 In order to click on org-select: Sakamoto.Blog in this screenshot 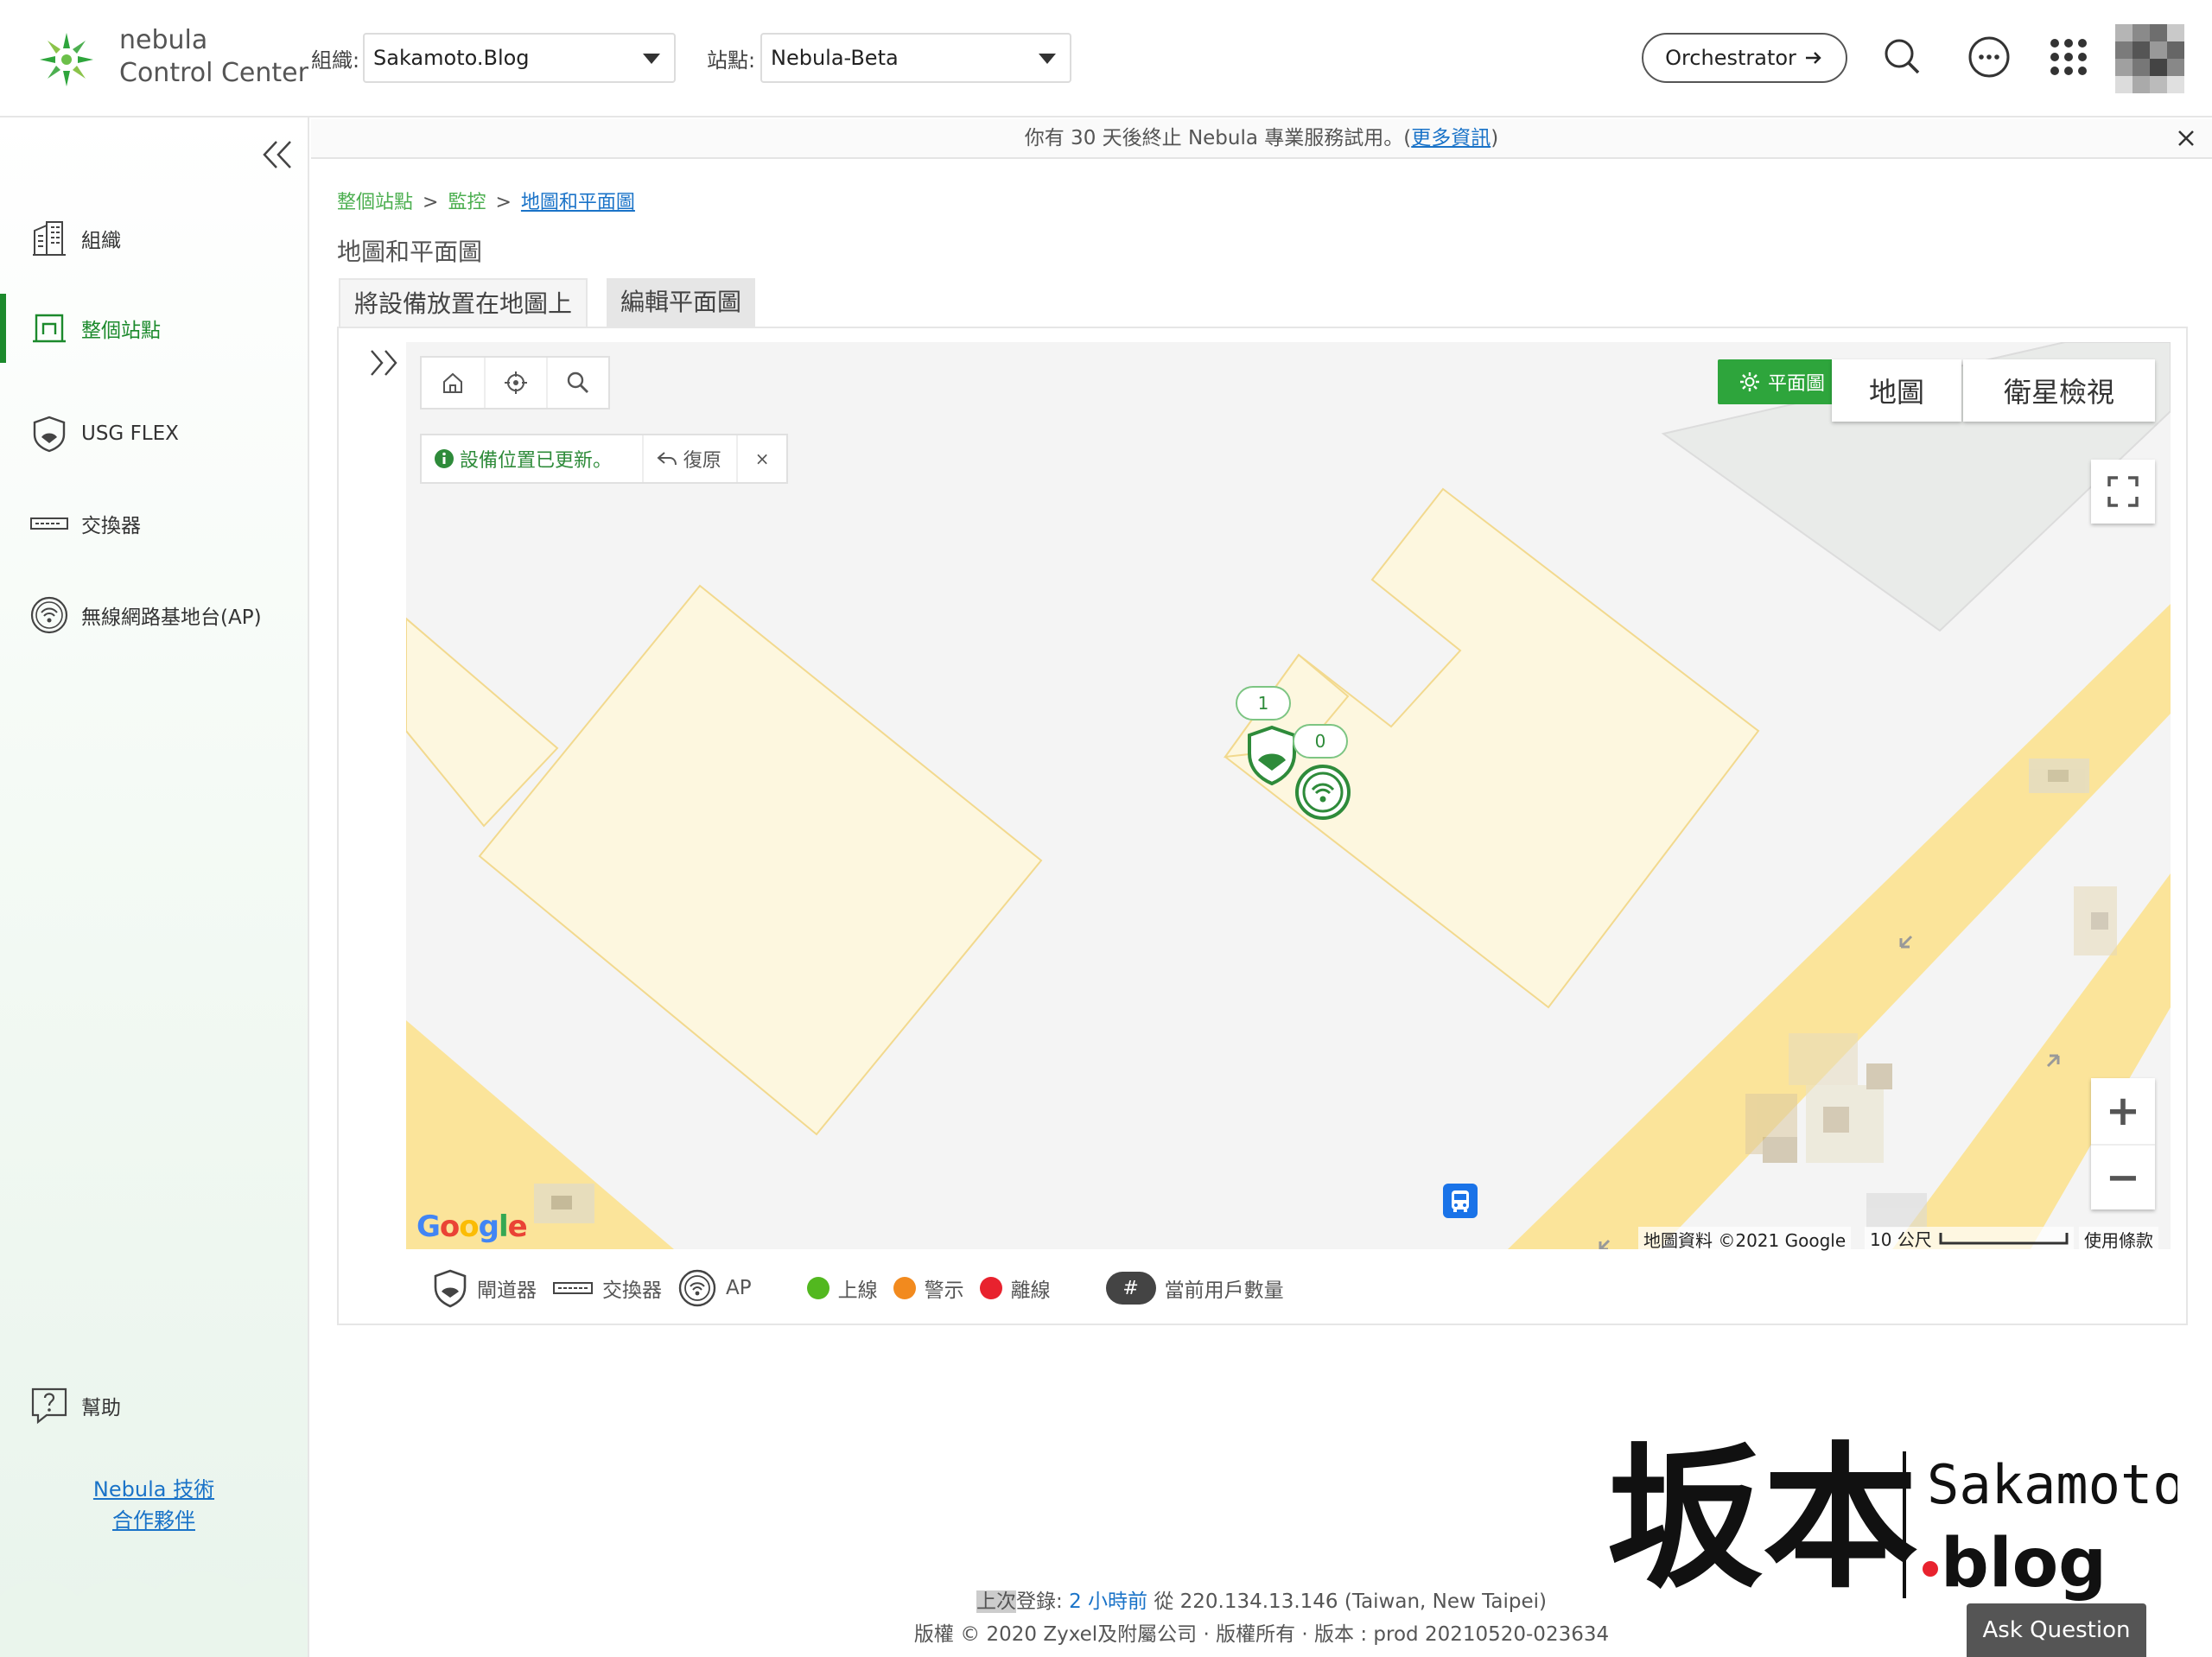, I will do `click(519, 58)`.